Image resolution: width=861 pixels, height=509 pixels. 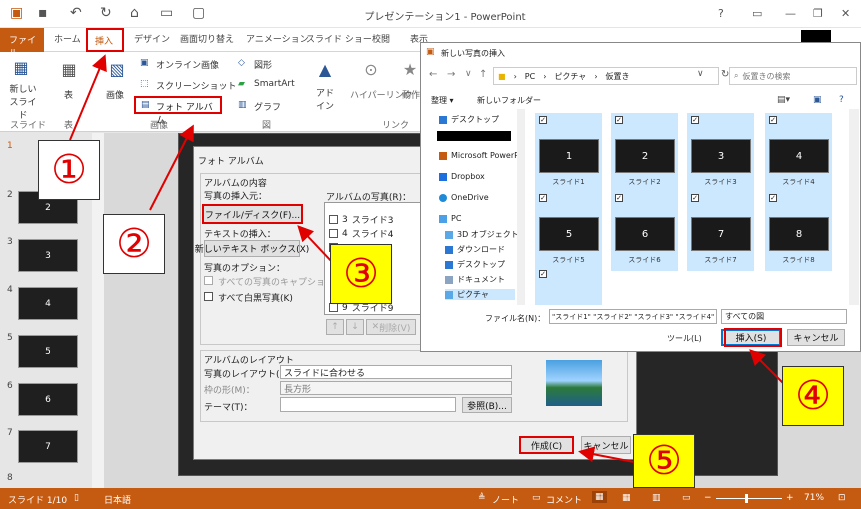 What do you see at coordinates (746, 498) in the screenshot?
I see `zoom-slider-thumb` at bounding box center [746, 498].